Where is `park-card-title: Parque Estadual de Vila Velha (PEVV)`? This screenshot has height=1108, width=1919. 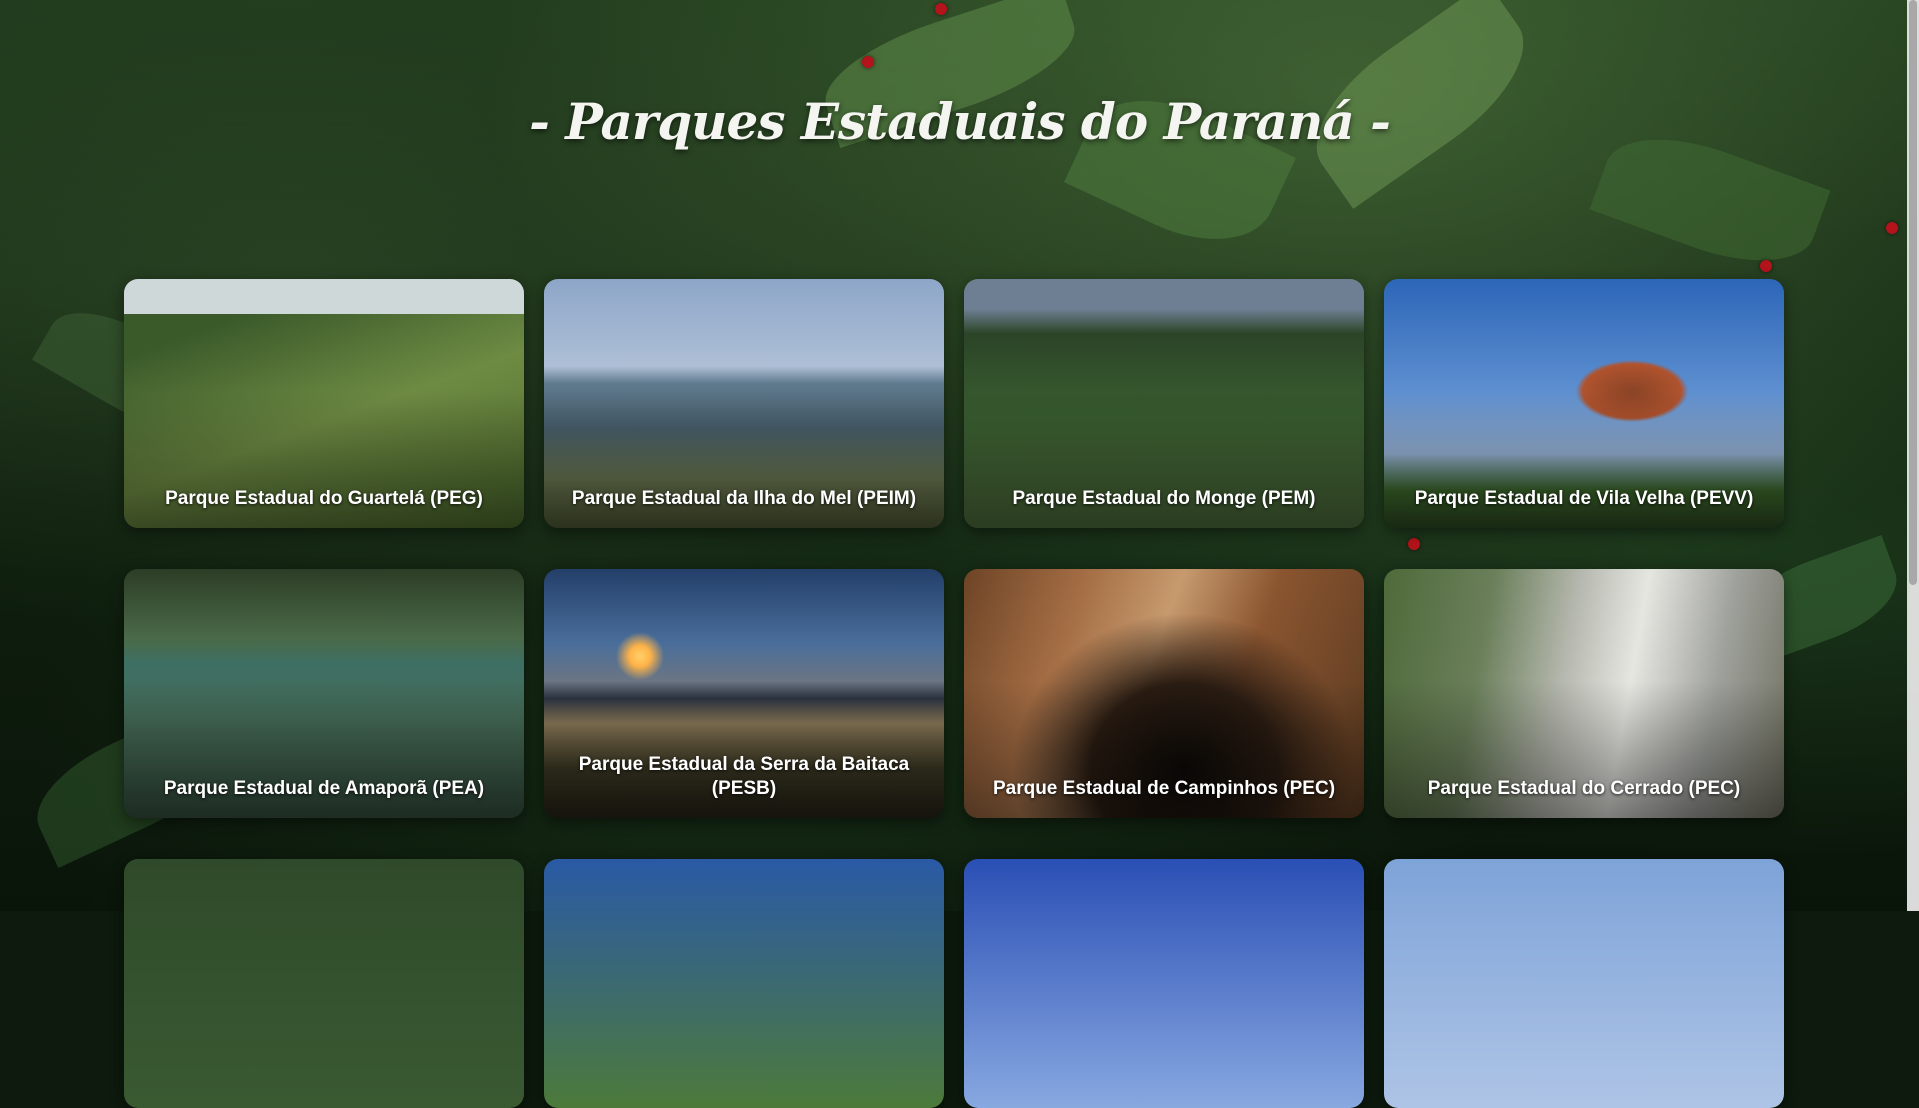
park-card-title: Parque Estadual de Vila Velha (PEVV) is located at coordinates (1584, 498).